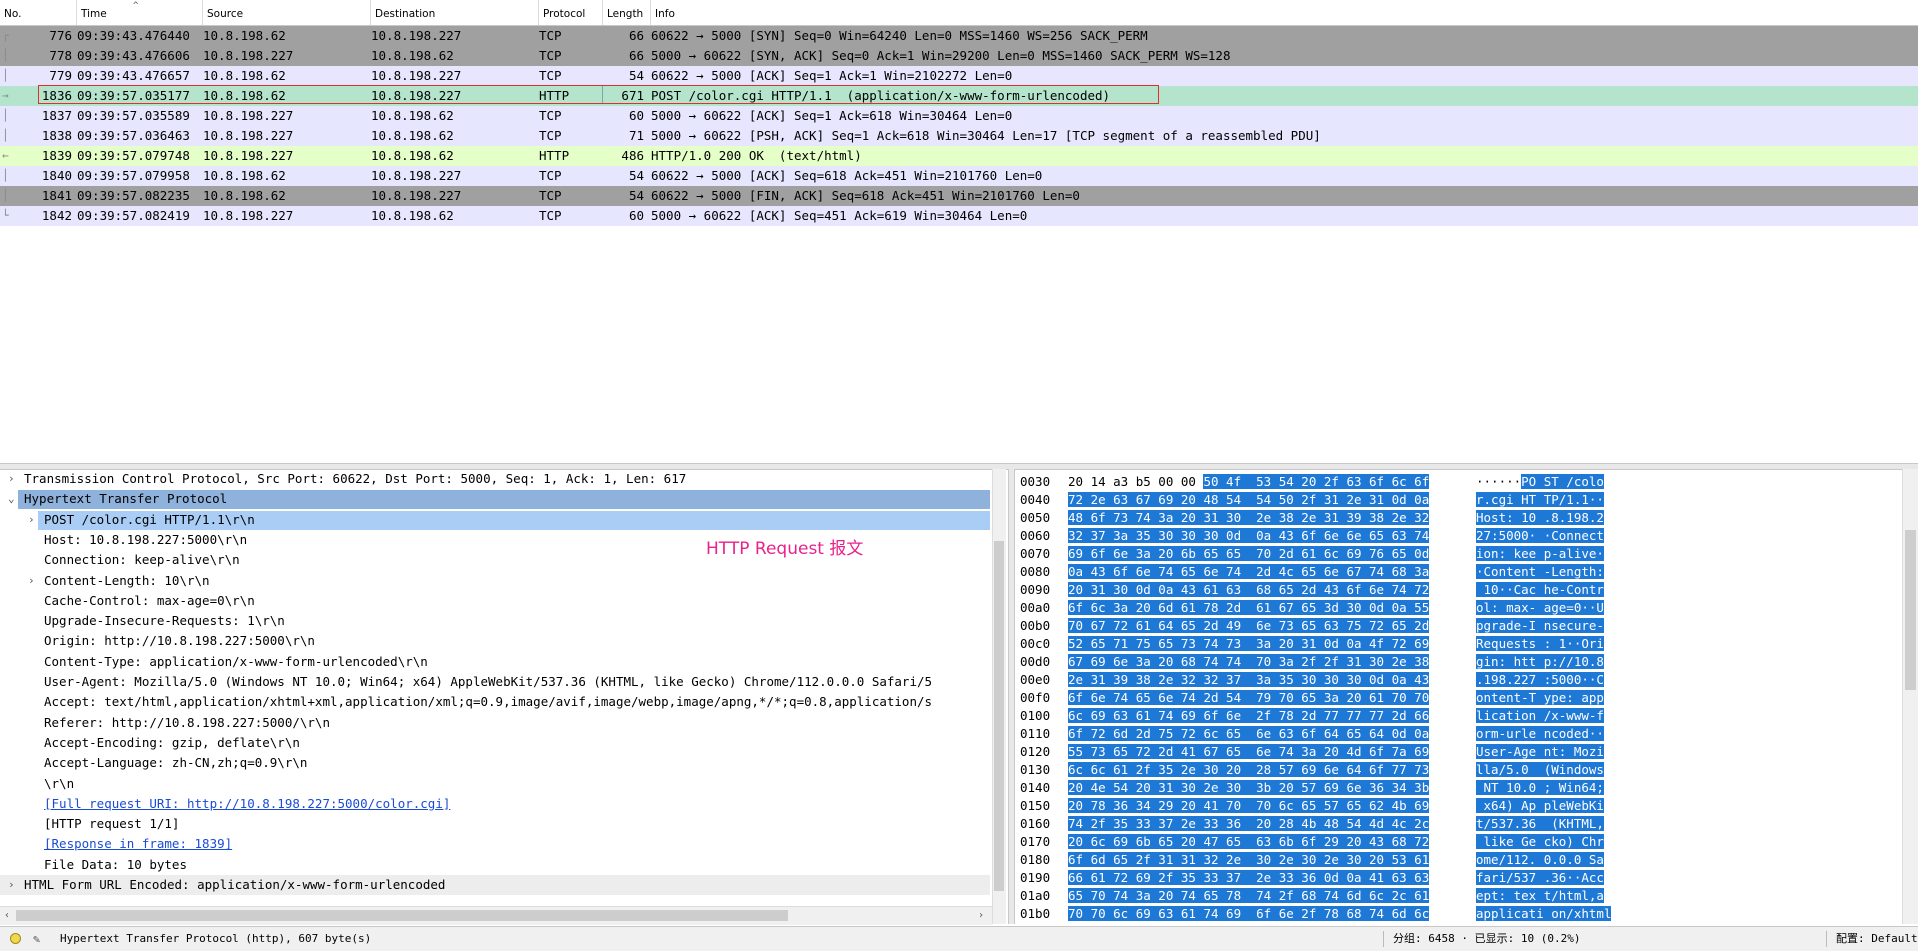 The width and height of the screenshot is (1918, 951). Describe the element at coordinates (38, 12) in the screenshot. I see `column-header-no: No.` at that location.